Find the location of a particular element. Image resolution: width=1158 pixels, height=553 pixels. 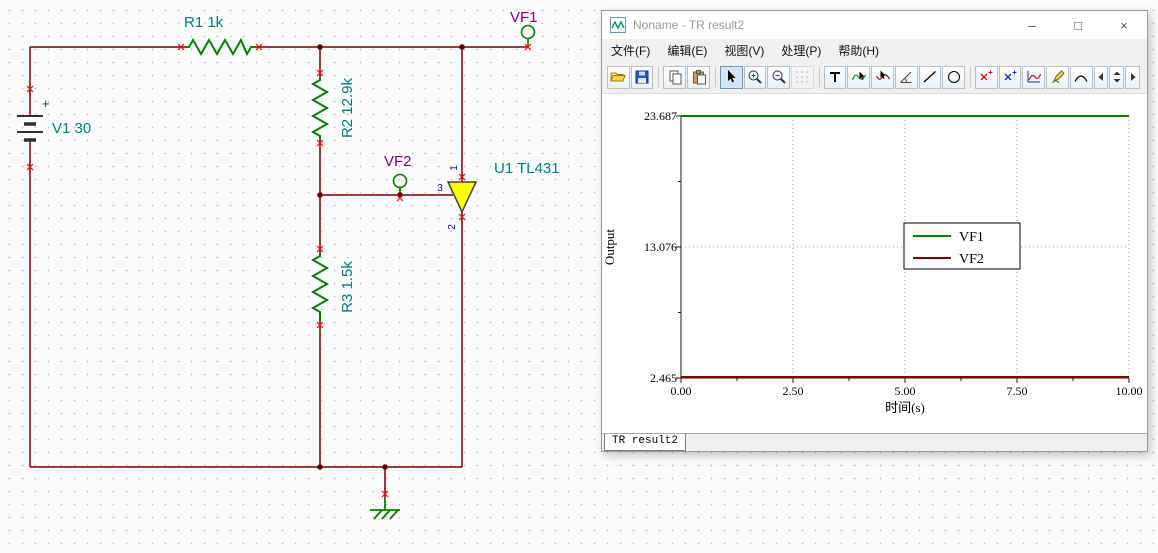

save-floppy-icon is located at coordinates (642, 77).